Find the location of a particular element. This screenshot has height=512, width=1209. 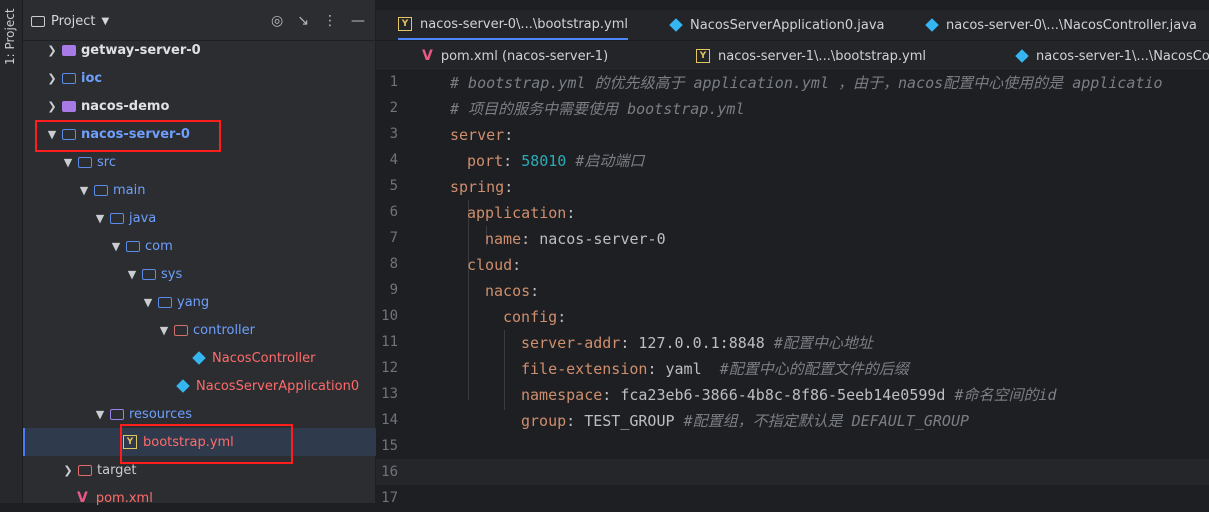

code-line-4: port: 58010 #启动端口 is located at coordinates (556, 161).